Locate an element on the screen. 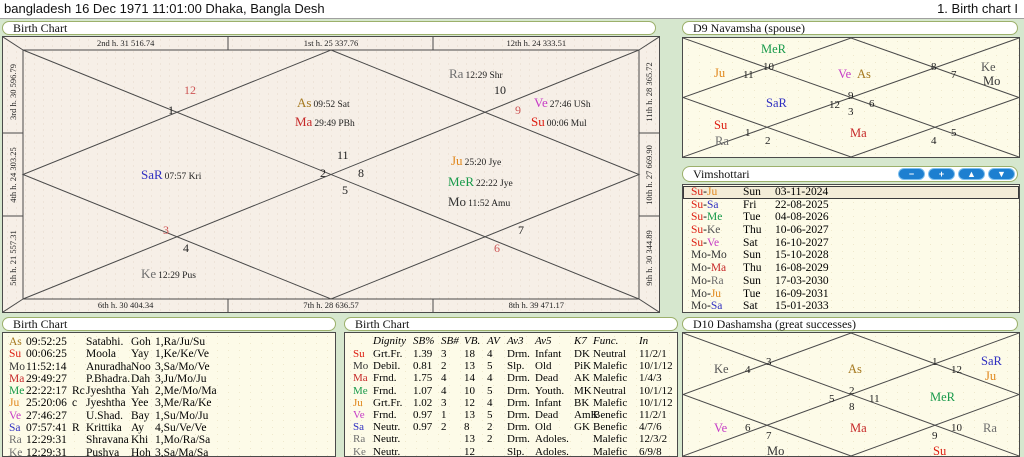 This screenshot has height=457, width=1024. dasha-row: Mo-Ra Sun 17-03-2030 is located at coordinates (851, 281).